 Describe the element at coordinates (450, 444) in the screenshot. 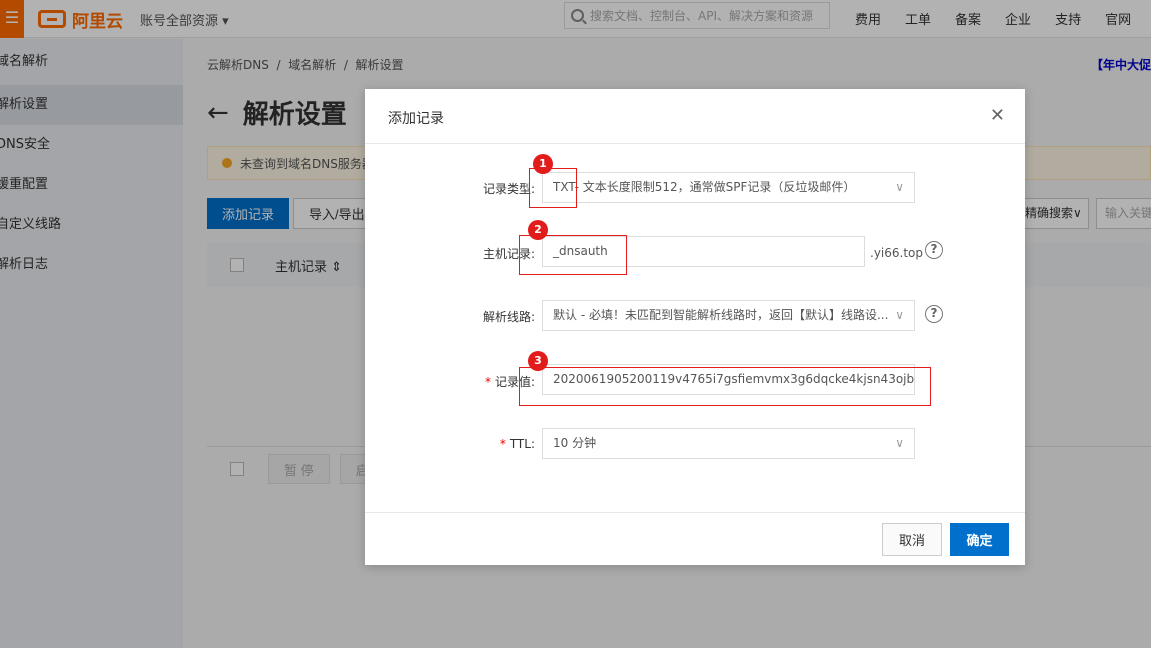

I see `ttl-label: * TTL:` at that location.